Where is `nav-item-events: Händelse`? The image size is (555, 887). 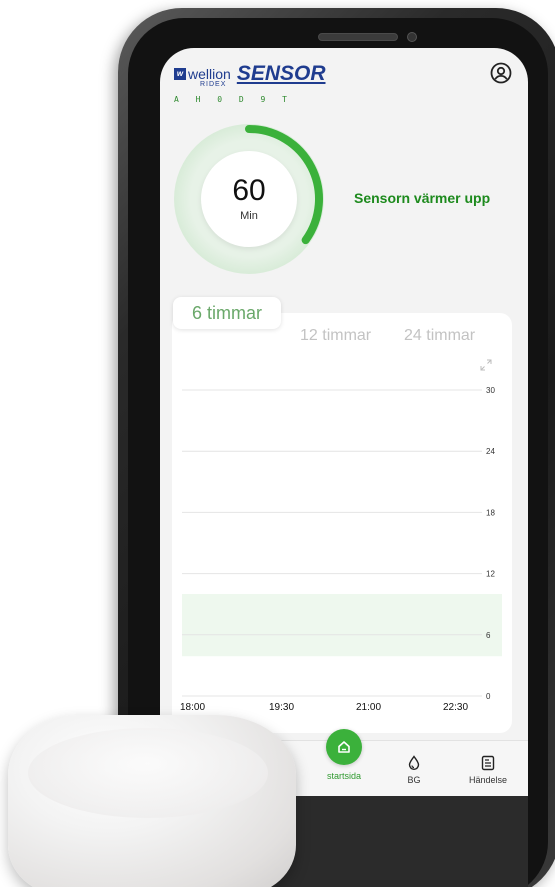
nav-item-events: Händelse is located at coordinates (488, 763).